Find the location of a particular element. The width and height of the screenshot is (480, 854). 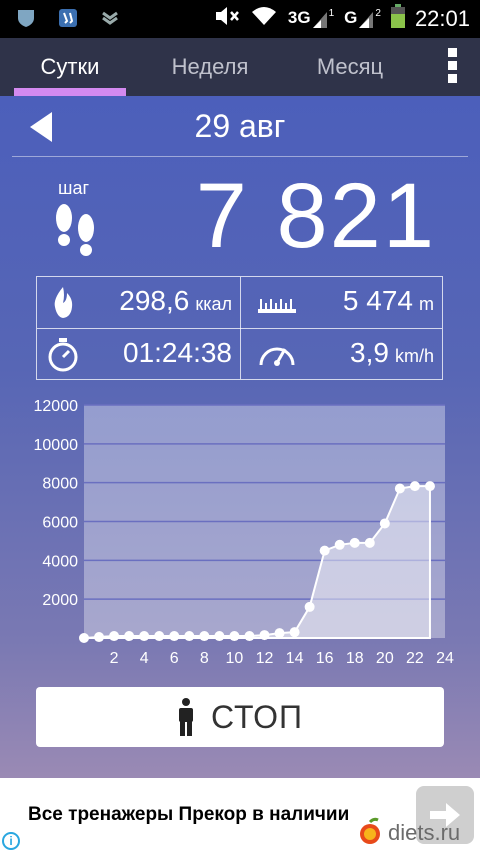

calories-value: 298,6 is located at coordinates (154, 300).